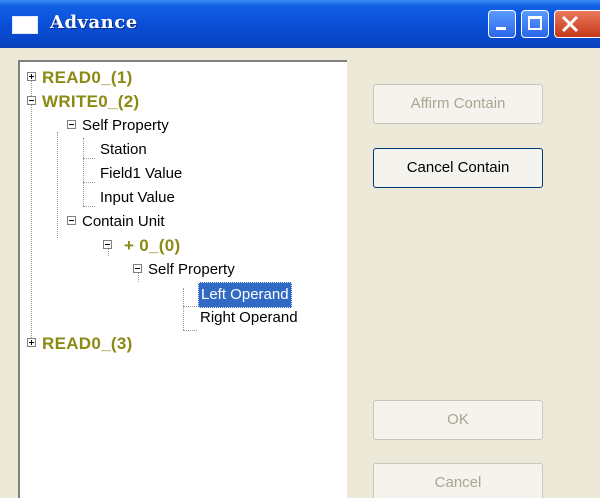 The height and width of the screenshot is (498, 600). I want to click on tree-item-label: Contain Unit, so click(123, 221).